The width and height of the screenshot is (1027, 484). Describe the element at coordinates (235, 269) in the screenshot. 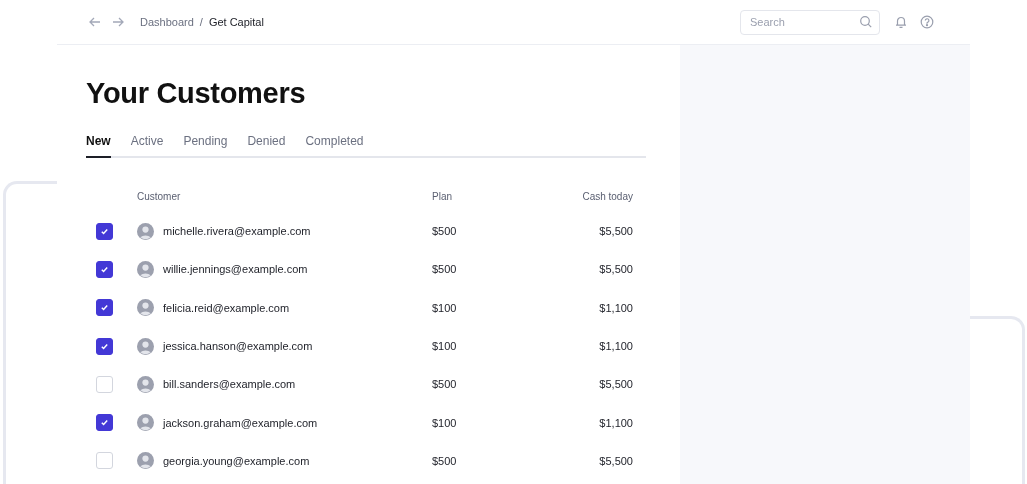

I see `customer-email: willie.jennings@example.com` at that location.